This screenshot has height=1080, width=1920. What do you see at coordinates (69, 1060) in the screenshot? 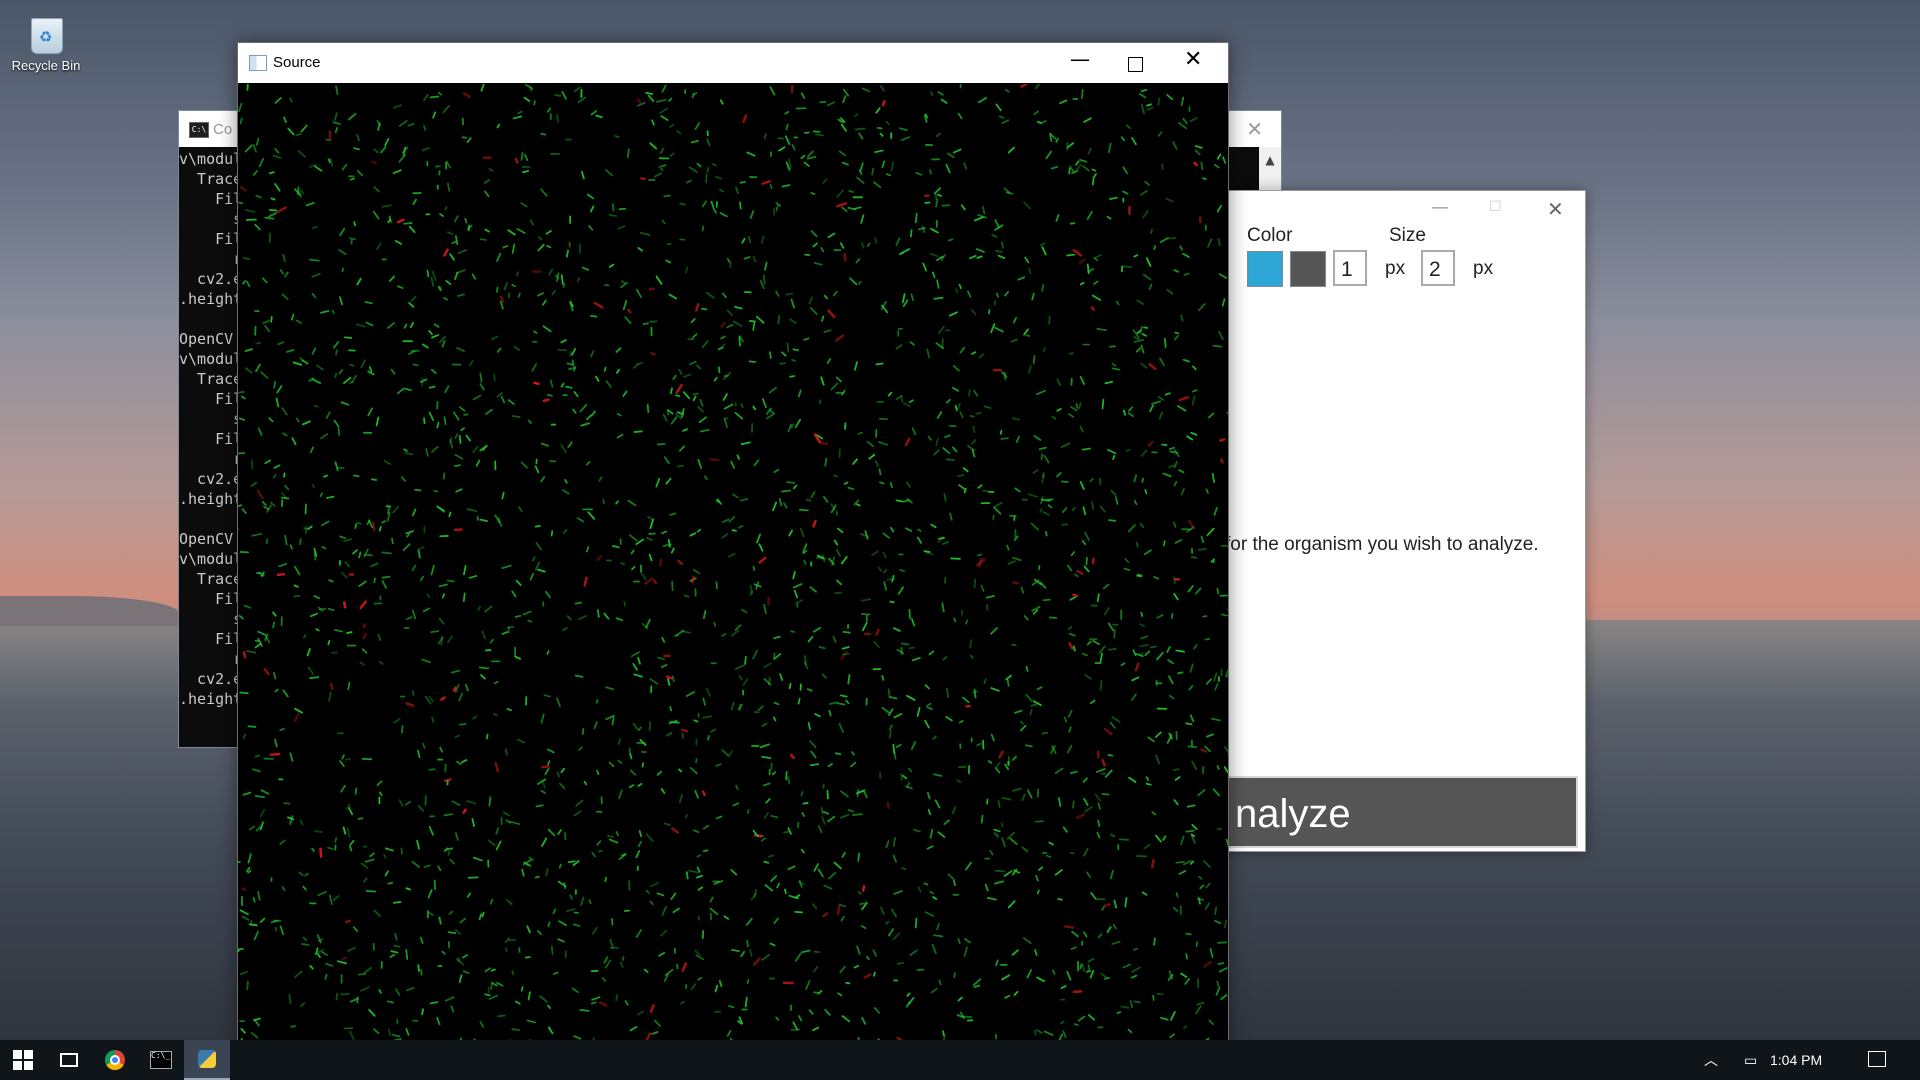
I see `task-view-button` at bounding box center [69, 1060].